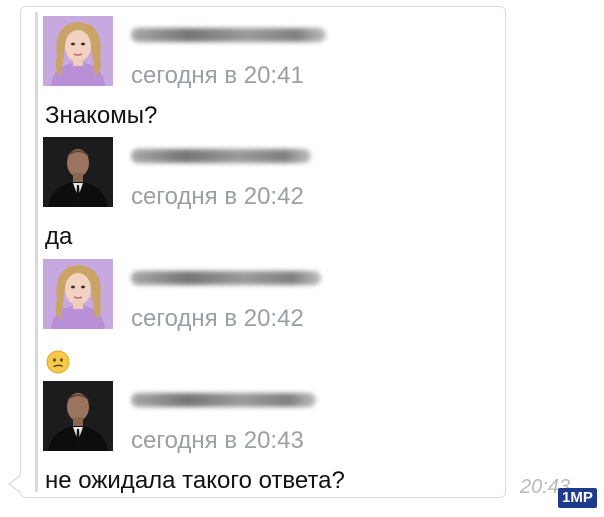 Image resolution: width=604 pixels, height=517 pixels. Describe the element at coordinates (101, 115) in the screenshot. I see `message-text: Знакомы?` at that location.